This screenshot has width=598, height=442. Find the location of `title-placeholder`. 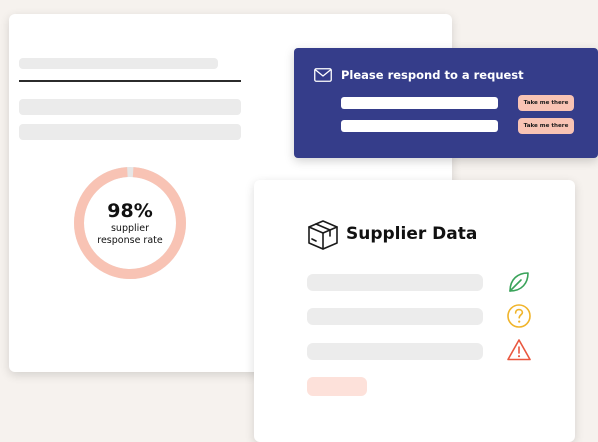

title-placeholder is located at coordinates (118, 63).